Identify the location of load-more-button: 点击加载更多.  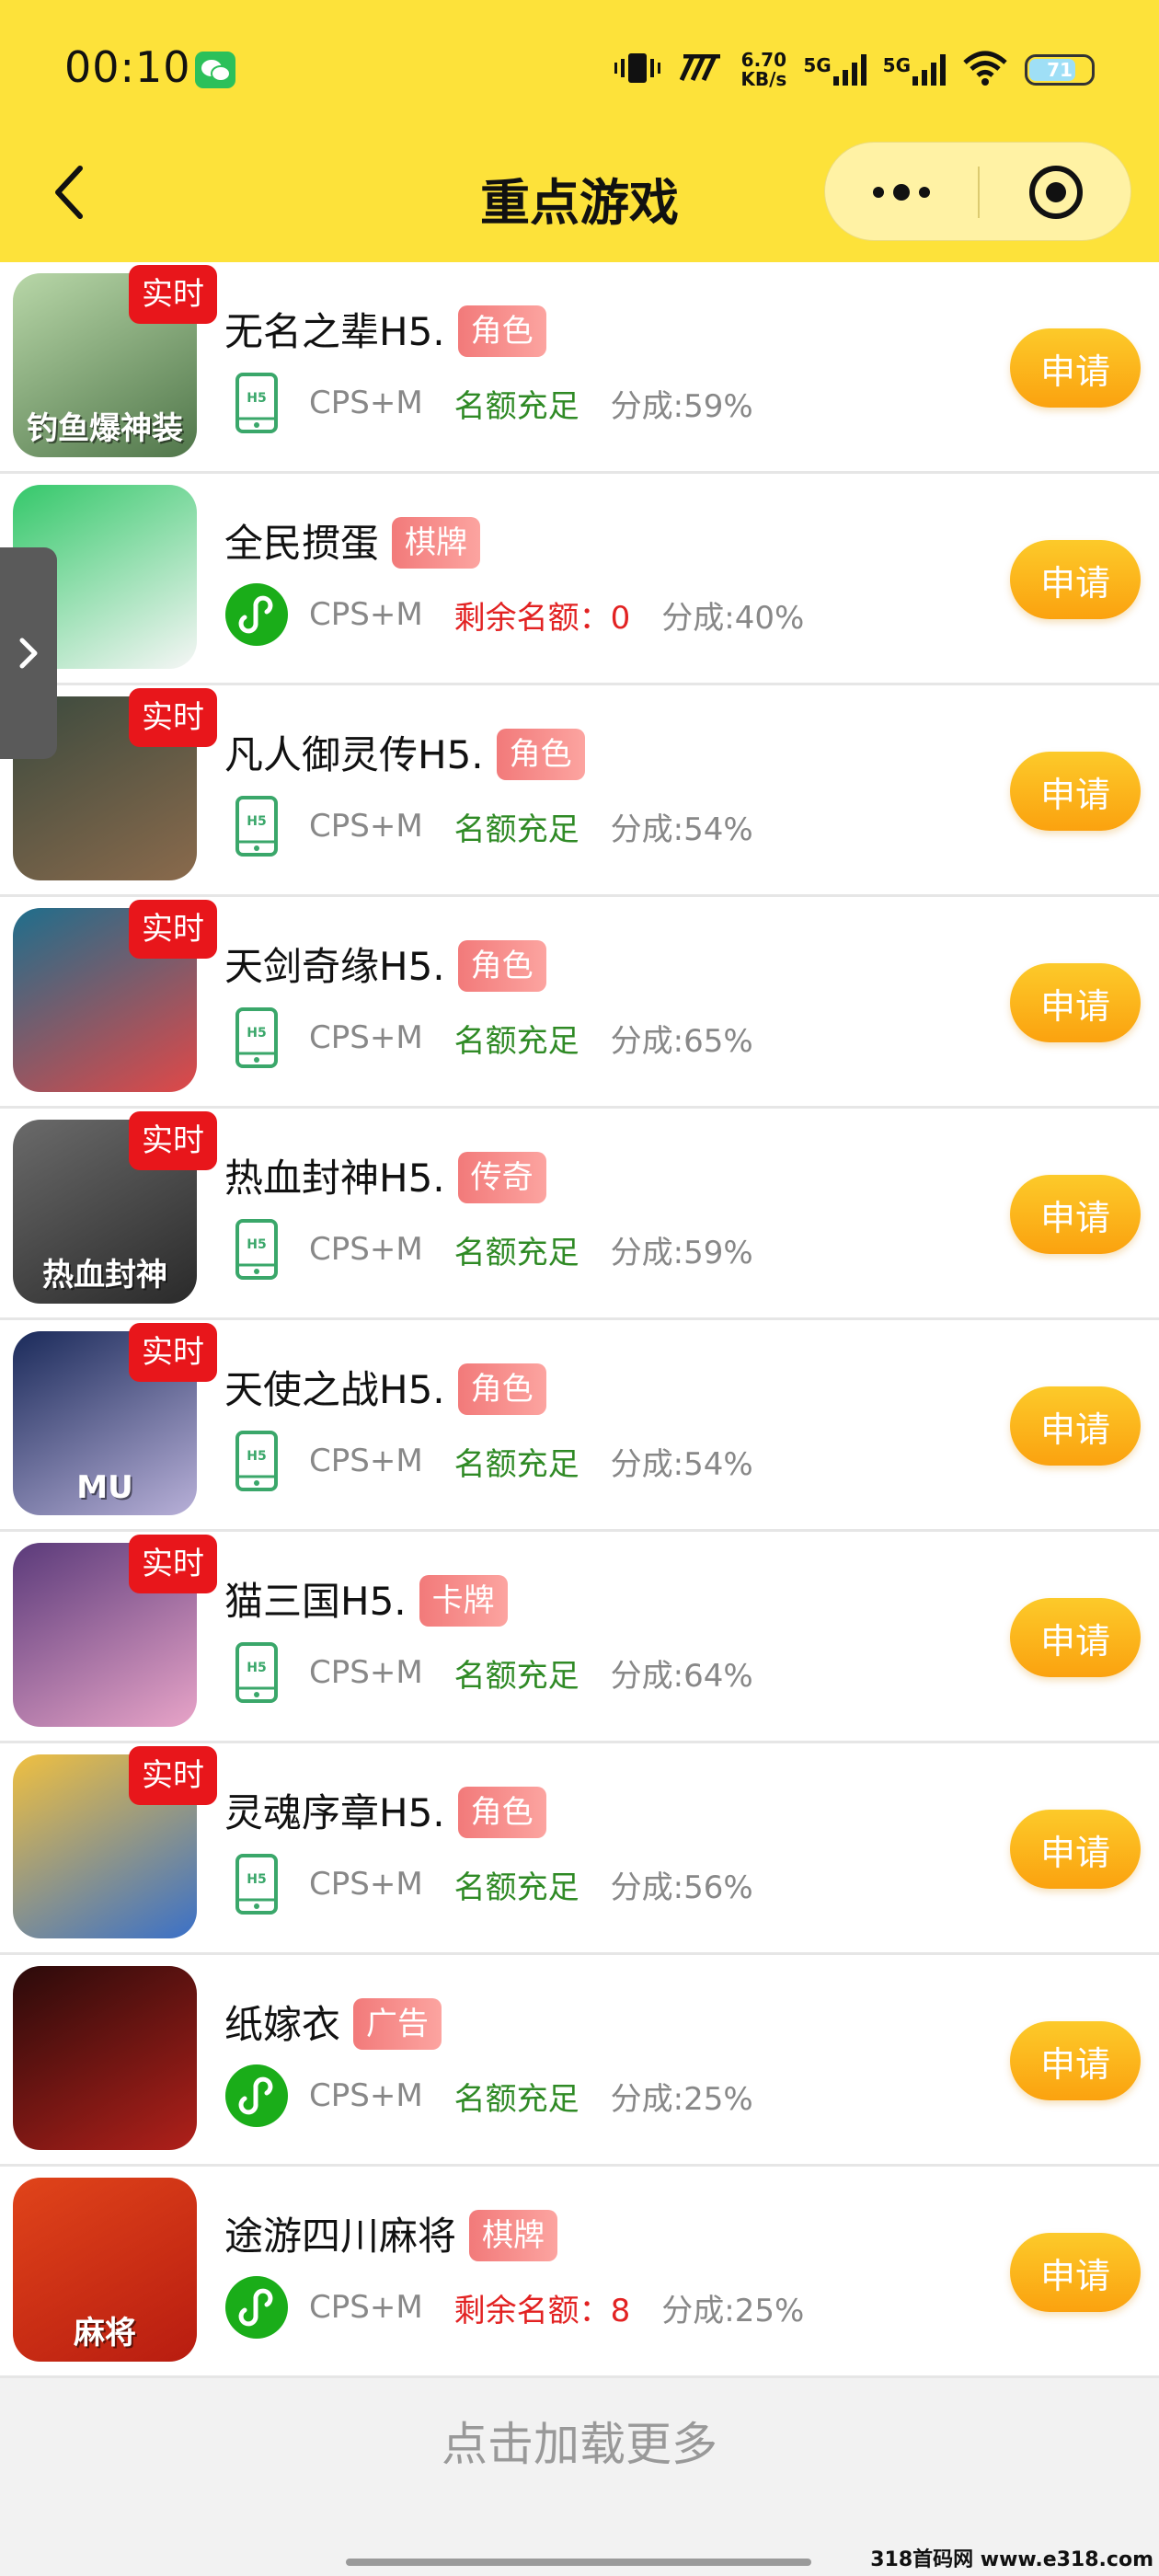
(579, 2444).